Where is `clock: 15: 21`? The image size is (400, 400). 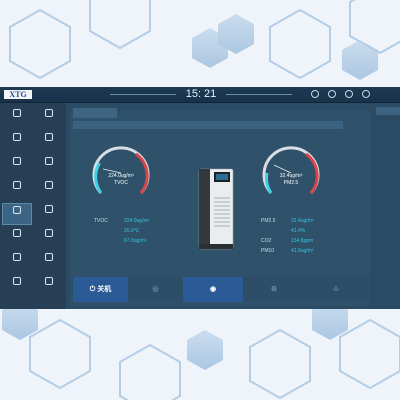
clock: 15: 21 is located at coordinates (201, 94).